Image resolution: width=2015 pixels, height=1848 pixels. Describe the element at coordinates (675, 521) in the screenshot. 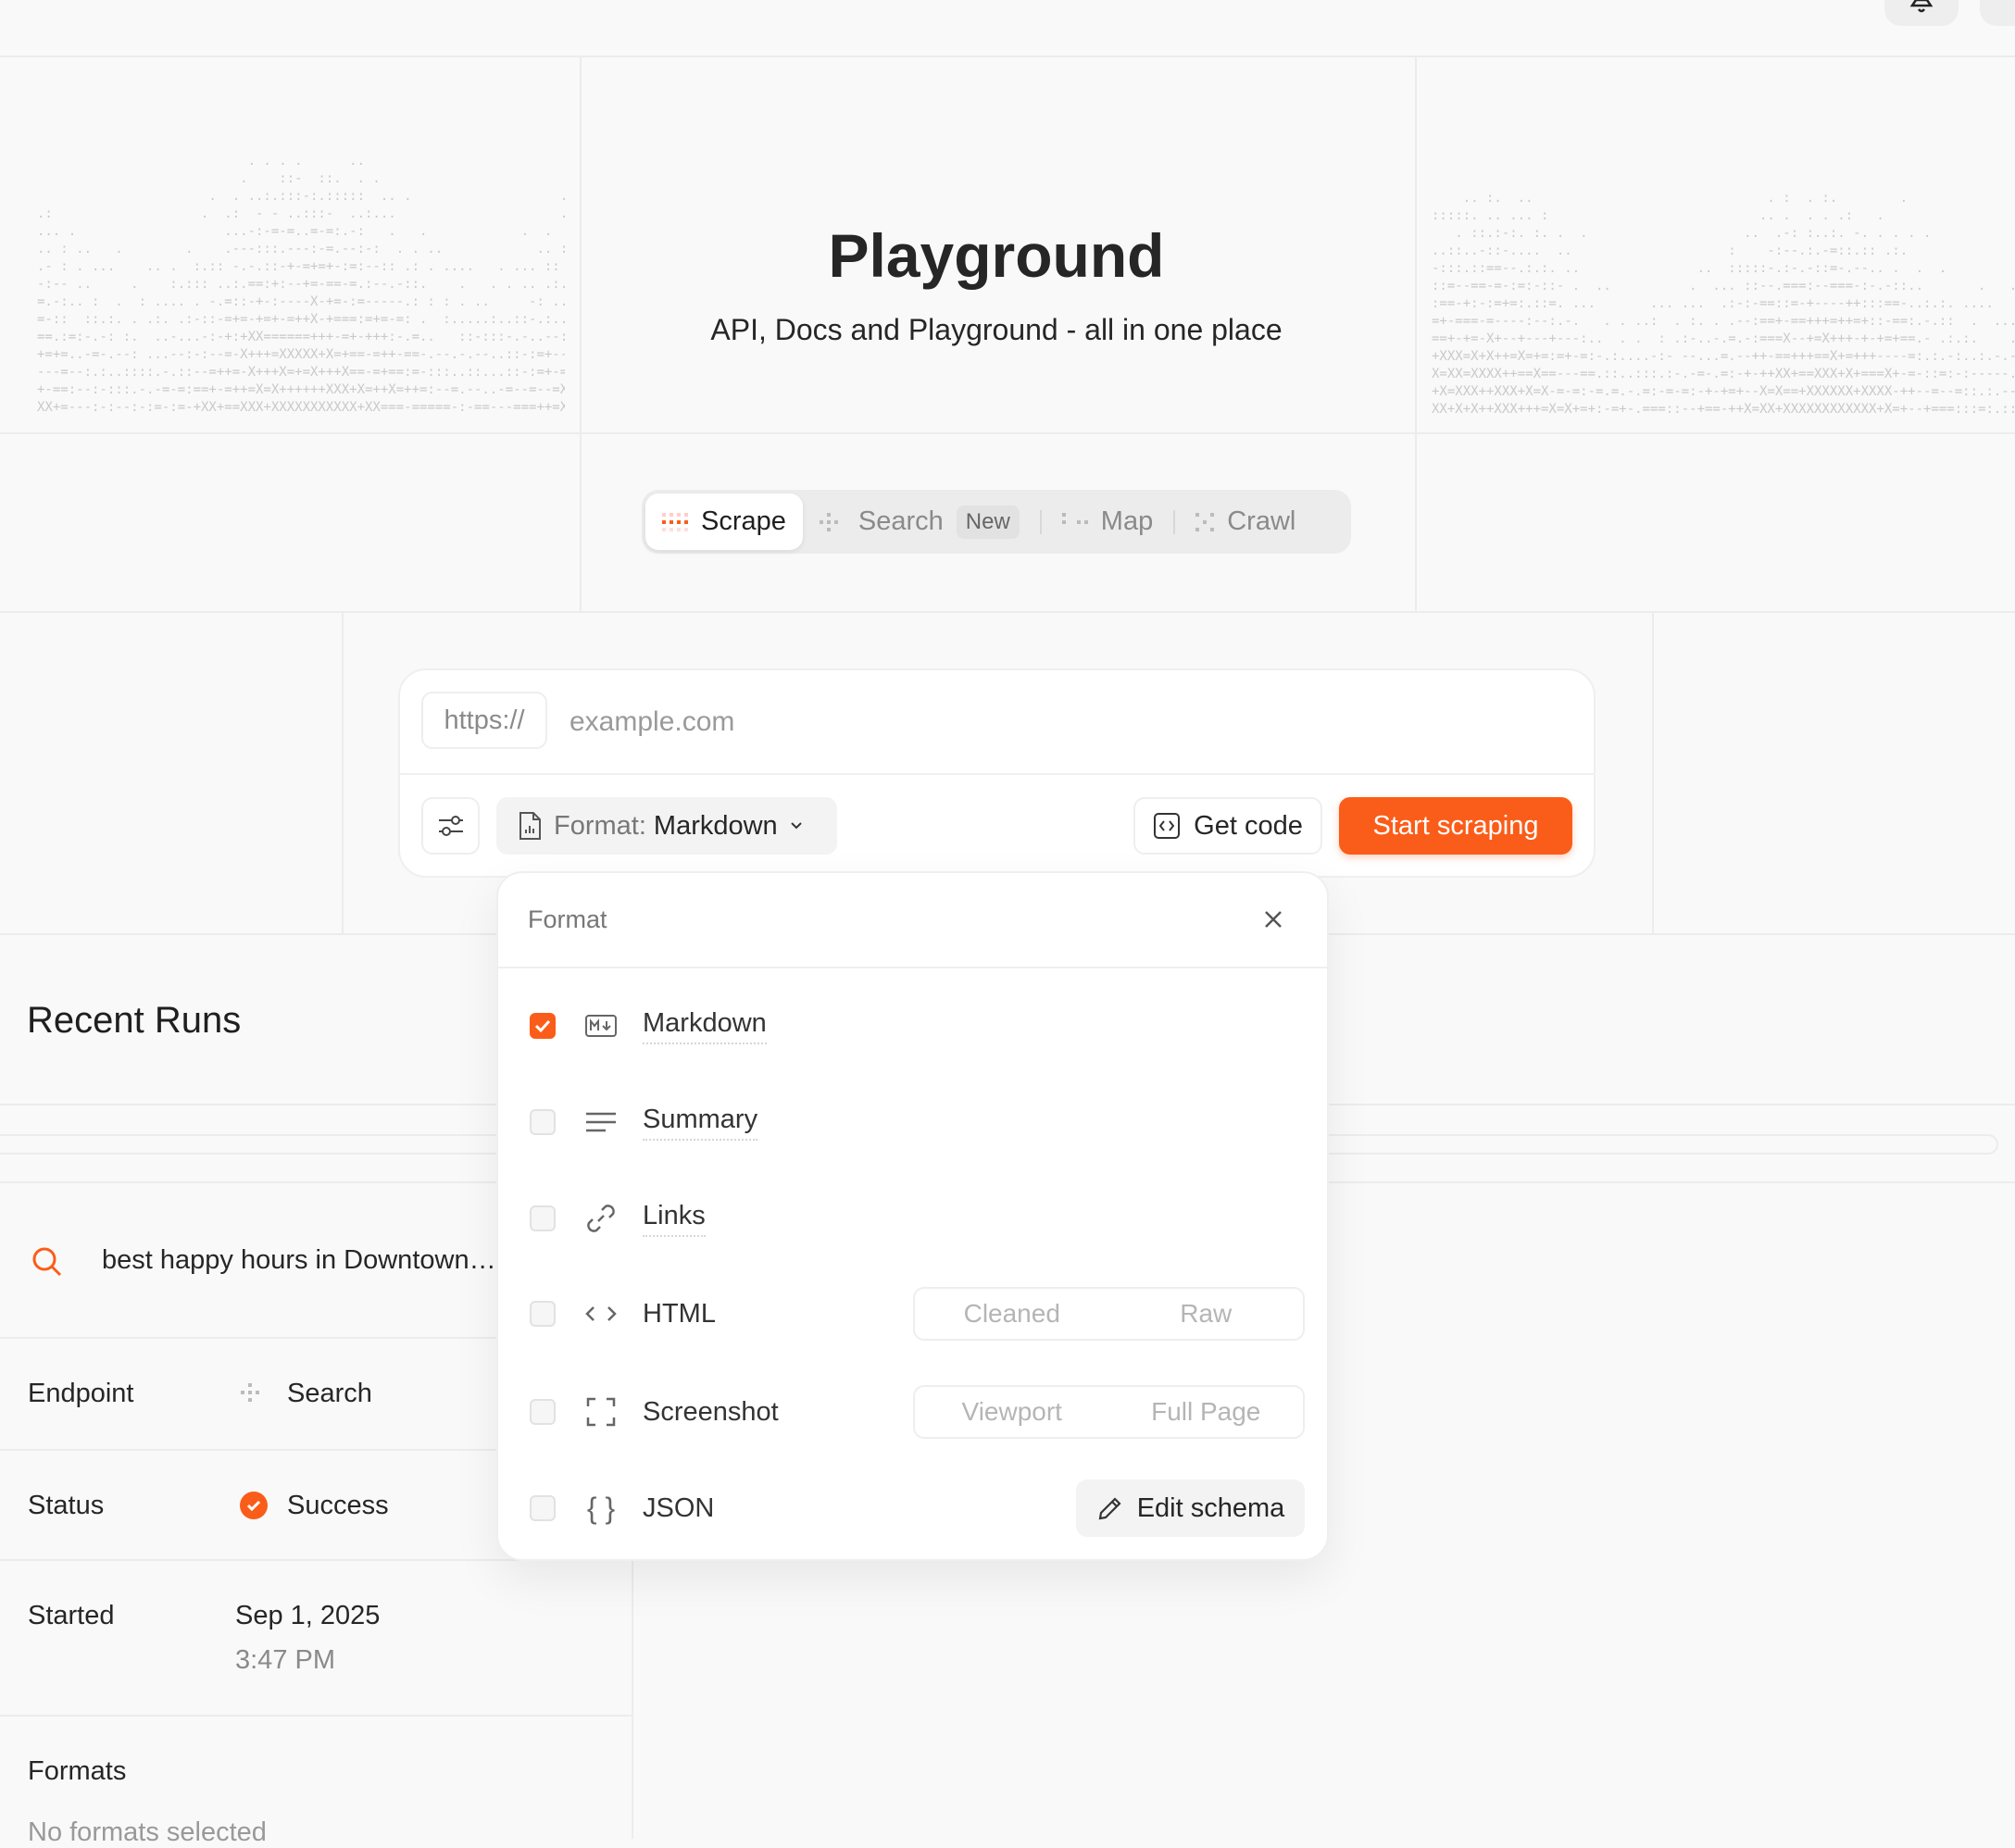

I see `scrape-icon` at that location.